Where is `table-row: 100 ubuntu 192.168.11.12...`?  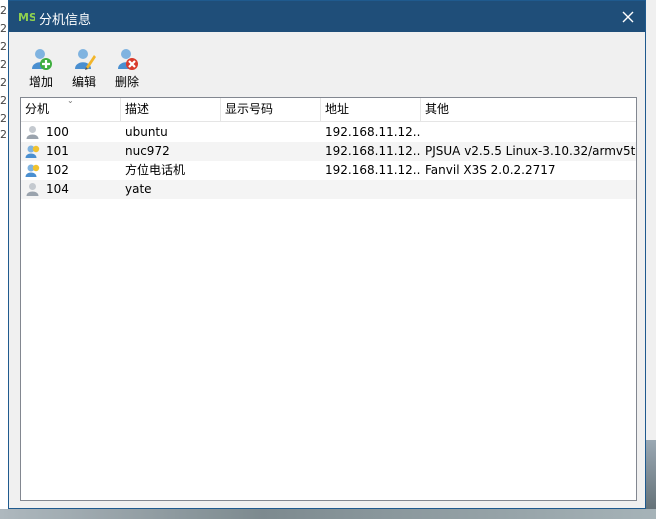 table-row: 100 ubuntu 192.168.11.12... is located at coordinates (328, 132).